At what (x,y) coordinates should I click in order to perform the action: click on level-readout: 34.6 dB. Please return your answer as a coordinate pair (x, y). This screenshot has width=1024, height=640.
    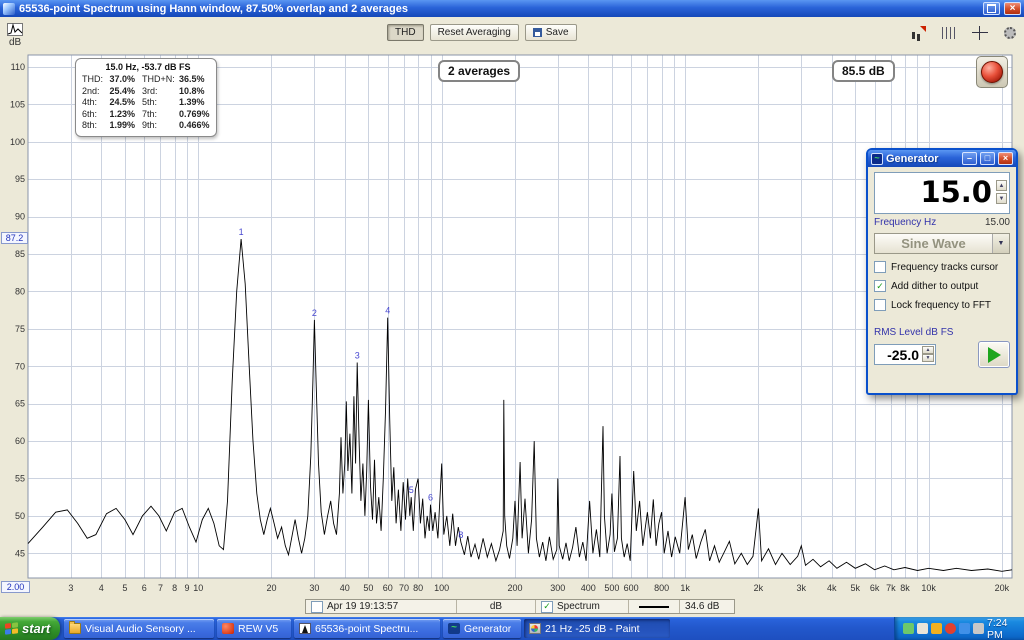
    Looking at the image, I should click on (702, 606).